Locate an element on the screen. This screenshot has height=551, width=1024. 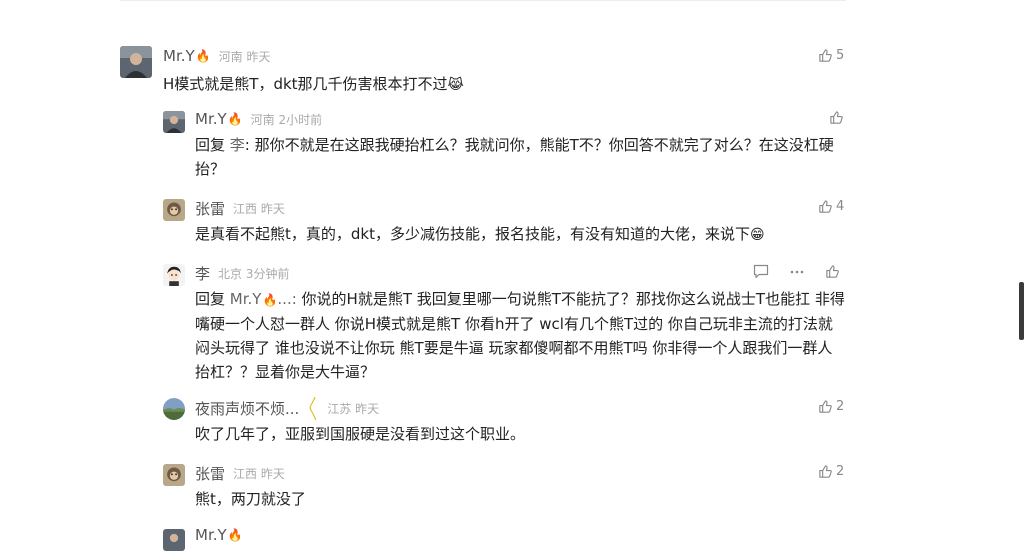
comment-icon is located at coordinates (761, 271).